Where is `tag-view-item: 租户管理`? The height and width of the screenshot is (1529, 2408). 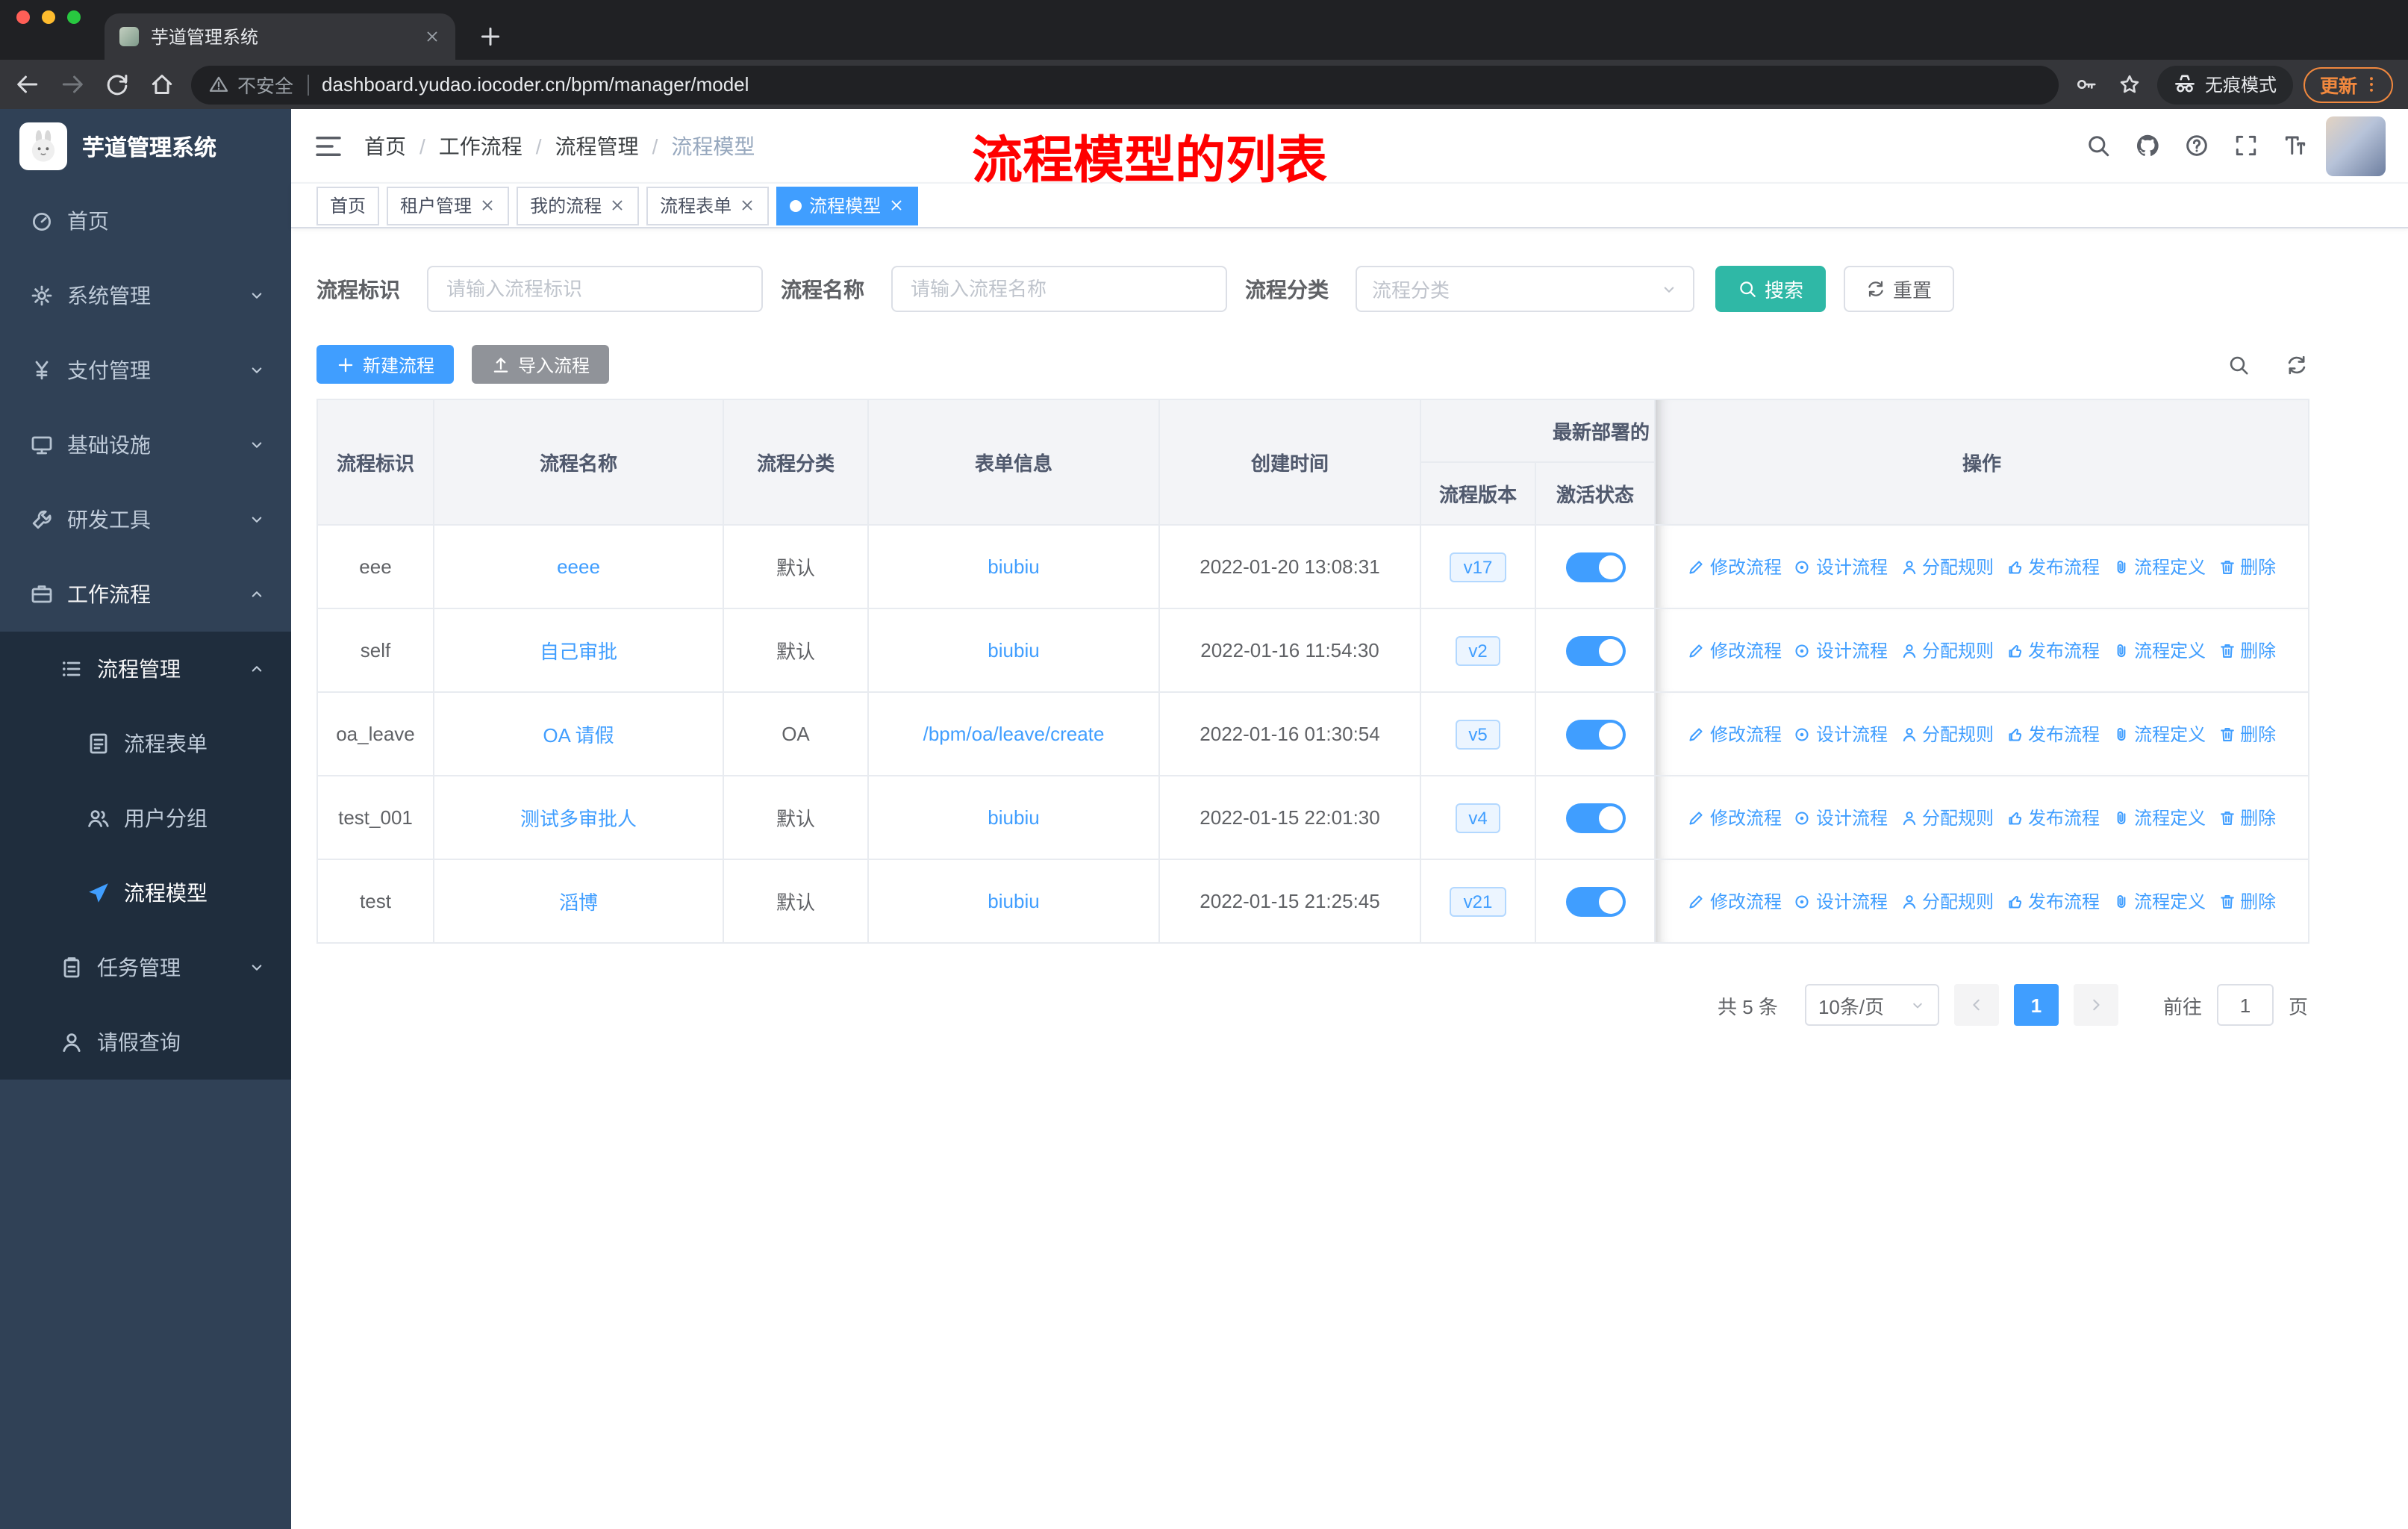 tag-view-item: 租户管理 is located at coordinates (448, 205).